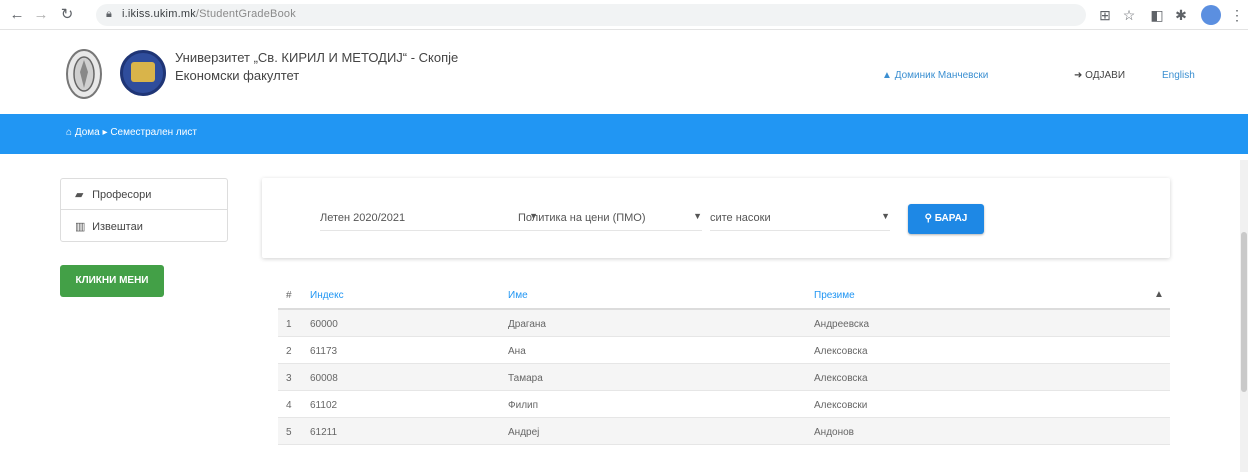 The image size is (1248, 472). What do you see at coordinates (112, 281) in the screenshot?
I see `green-action-button: КЛИКНИ МЕНИ` at bounding box center [112, 281].